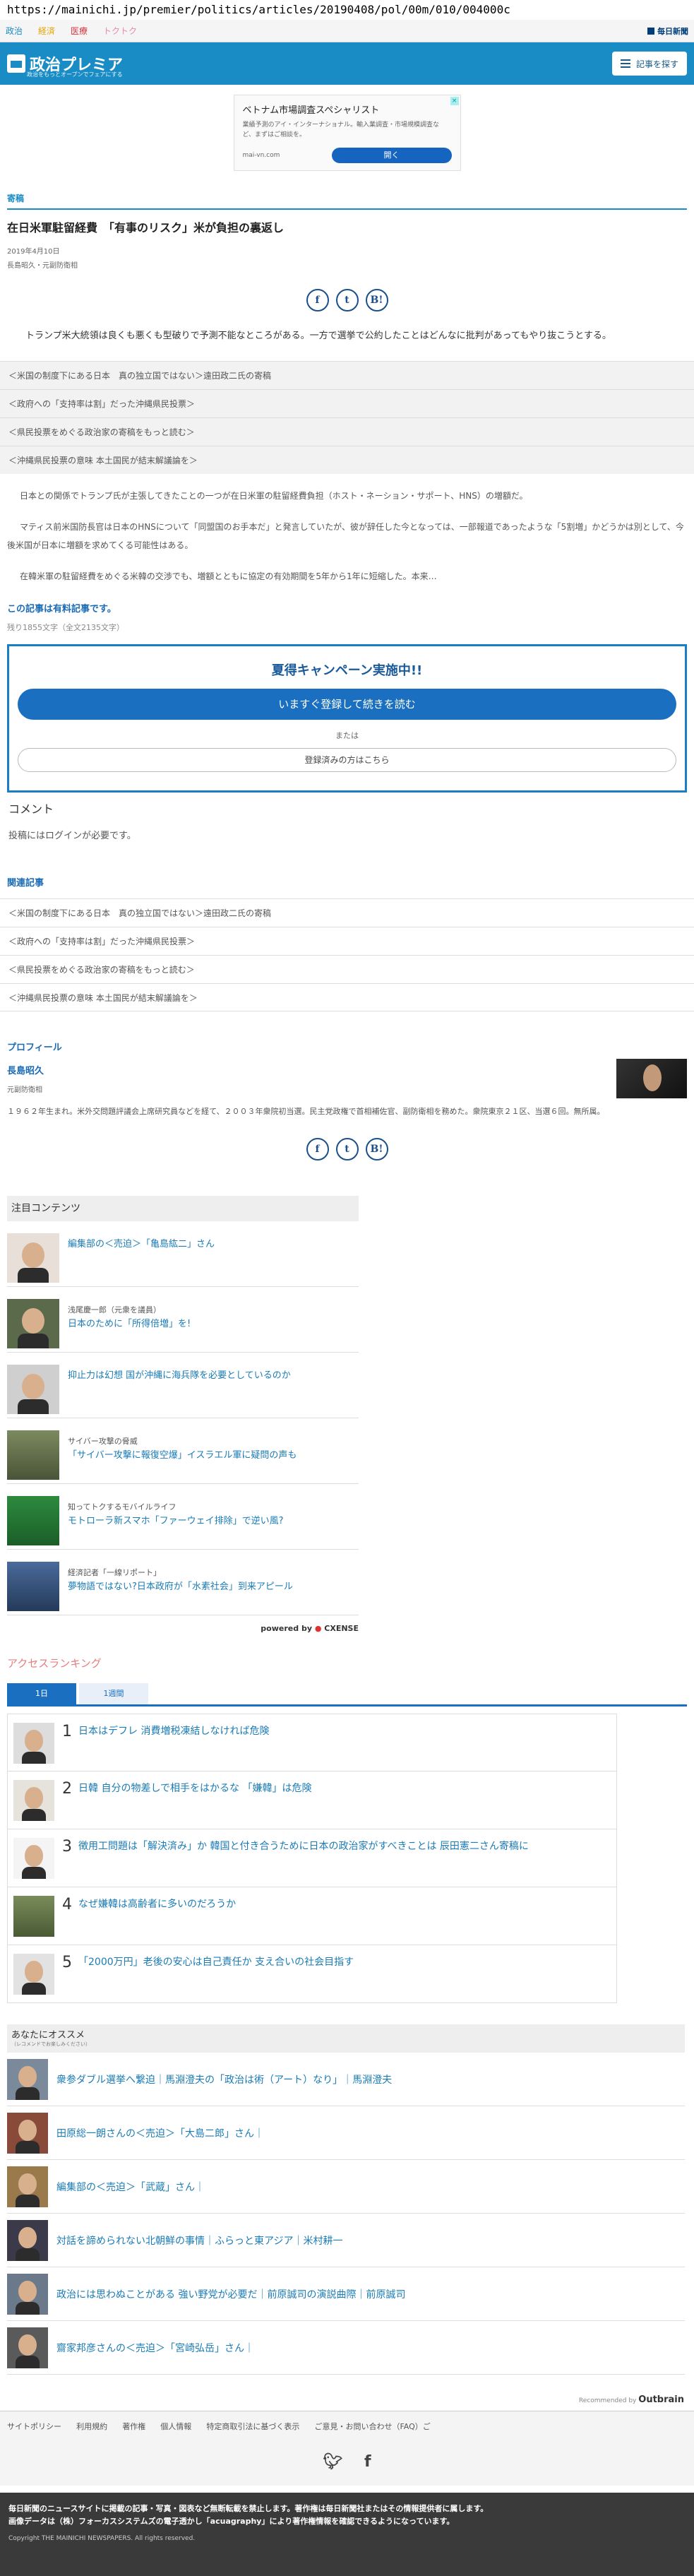  What do you see at coordinates (455, 101) in the screenshot?
I see `ad-close-icon: ×` at bounding box center [455, 101].